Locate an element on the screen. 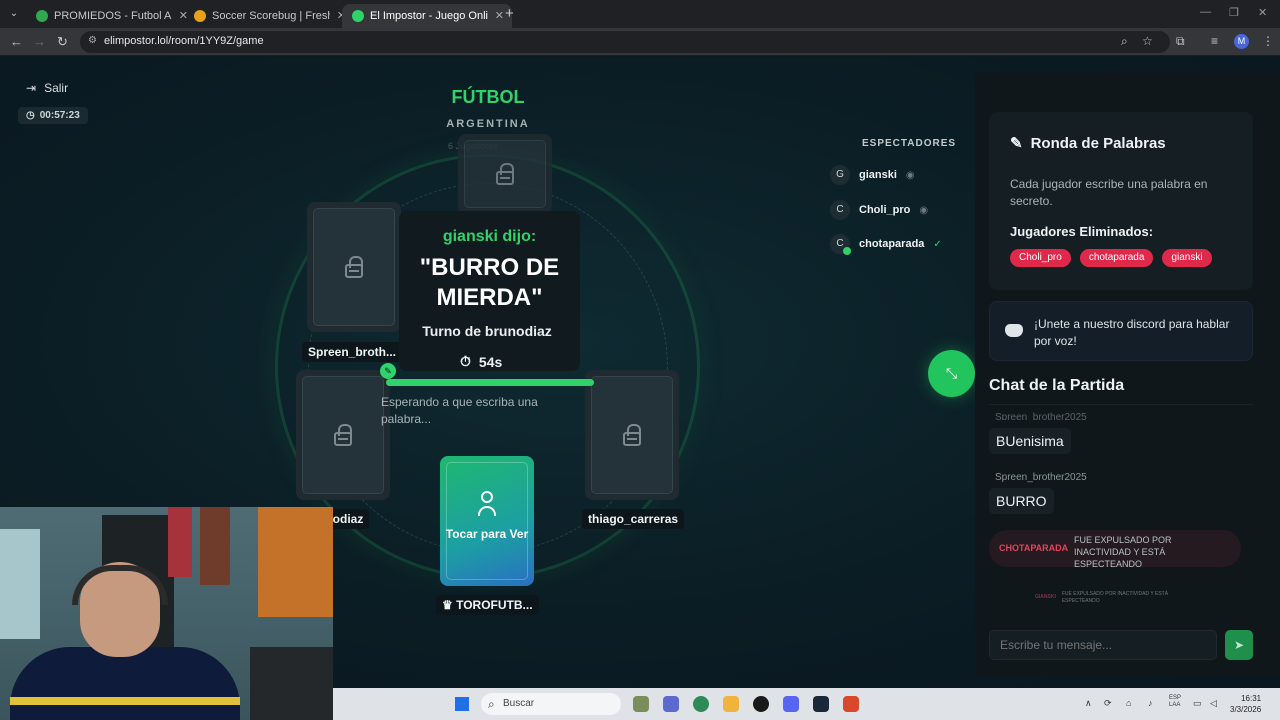 The height and width of the screenshot is (720, 1280). player-name-thiago: thiago_carreras is located at coordinates (633, 519).